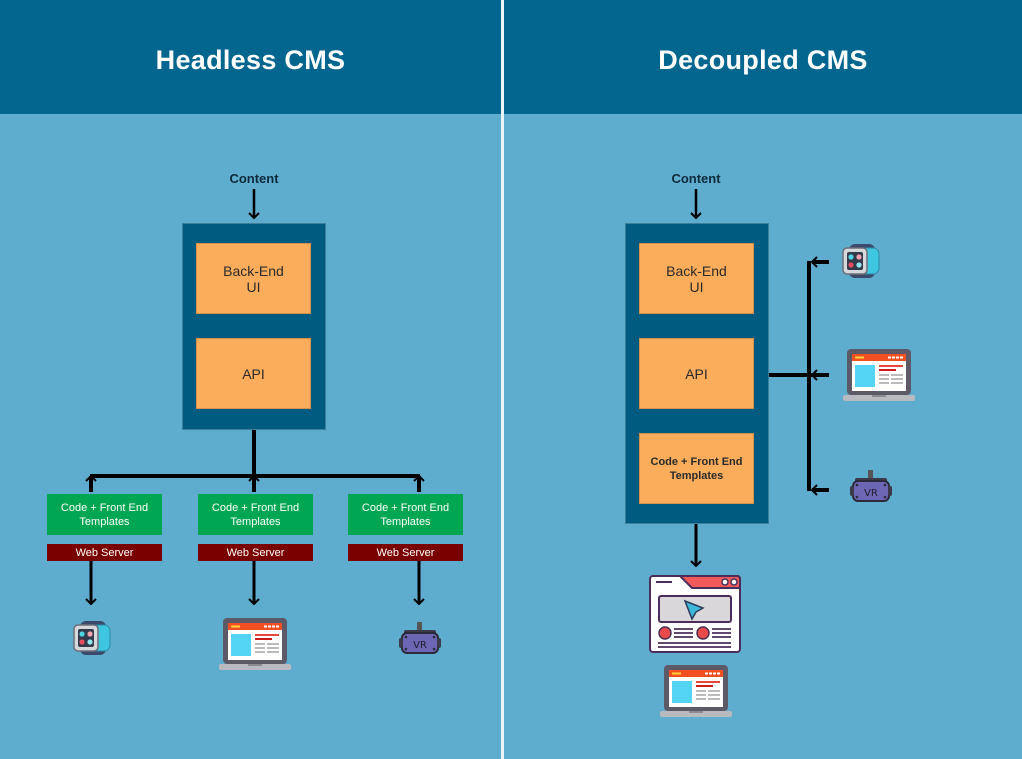 This screenshot has height=759, width=1022. Describe the element at coordinates (696, 475) in the screenshot. I see `decoupled-templates-line2: Templates` at that location.